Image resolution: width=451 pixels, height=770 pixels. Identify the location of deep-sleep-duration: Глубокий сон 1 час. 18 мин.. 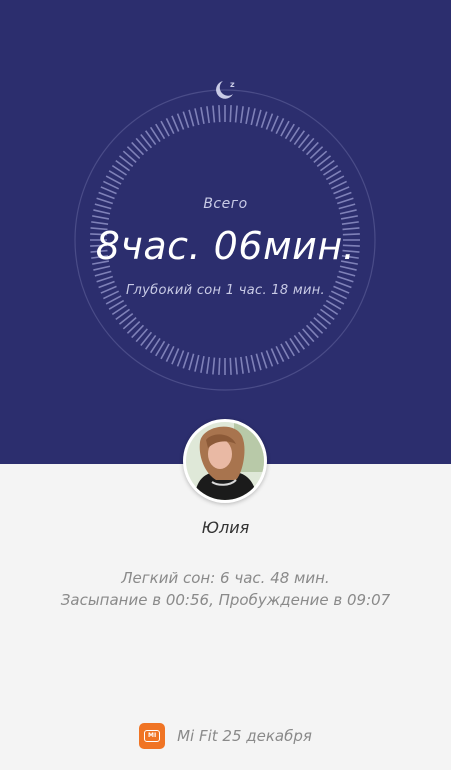
(225, 290).